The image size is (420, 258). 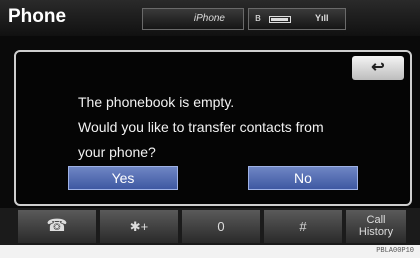 I want to click on page-title: Phone, so click(x=37, y=16).